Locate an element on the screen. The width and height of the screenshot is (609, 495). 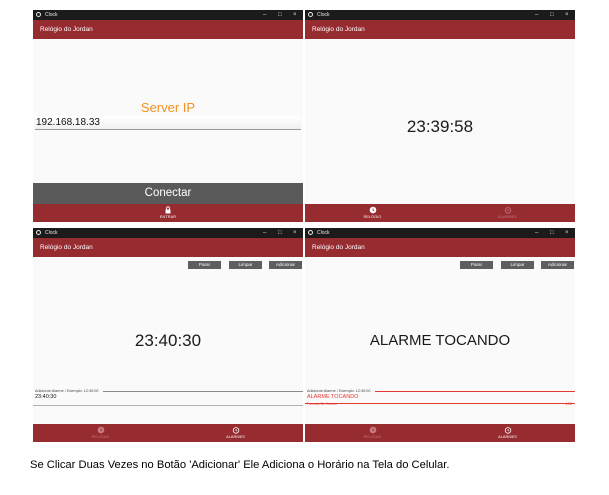
lock-icon is located at coordinates (168, 210).